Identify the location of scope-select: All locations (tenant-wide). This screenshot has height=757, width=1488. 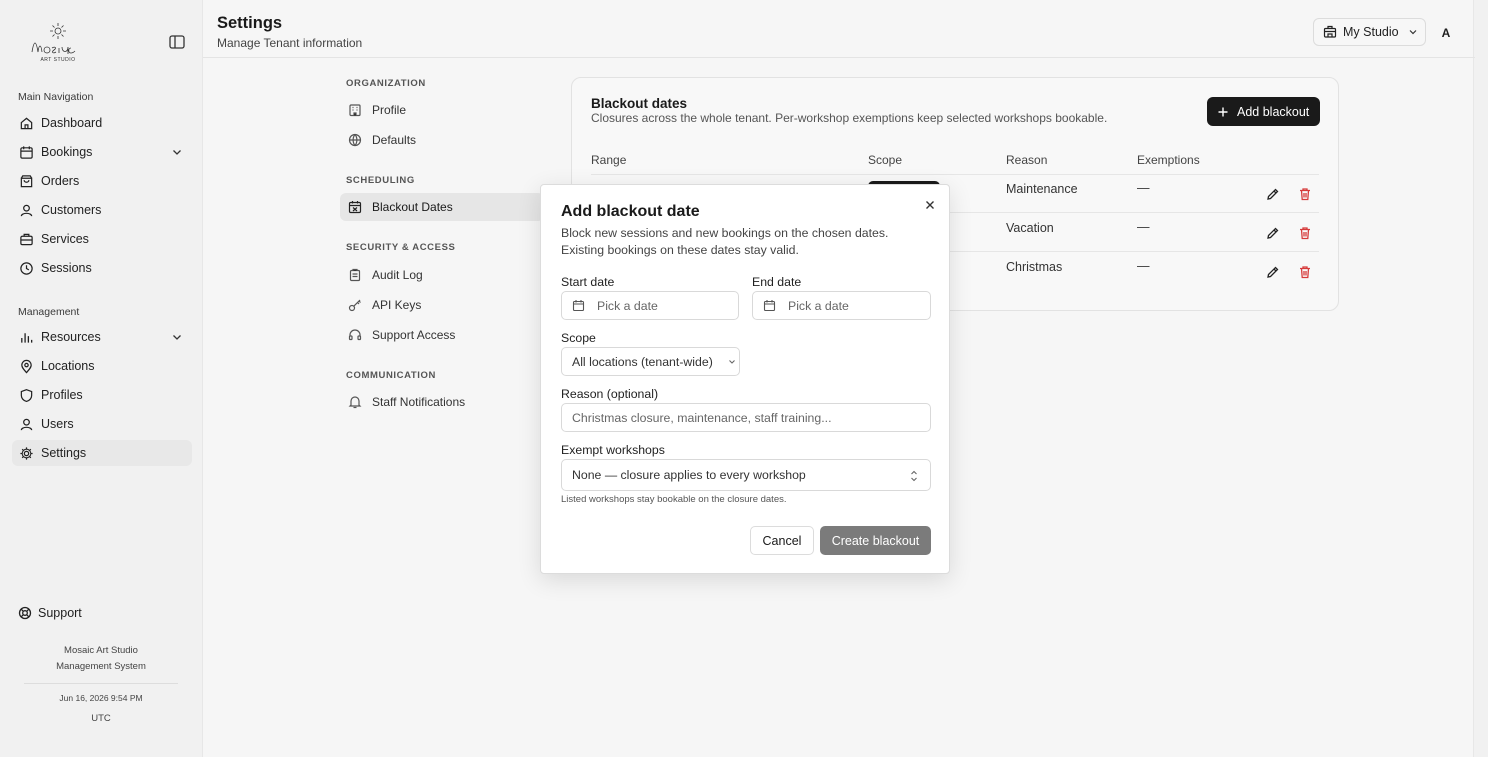
(650, 361).